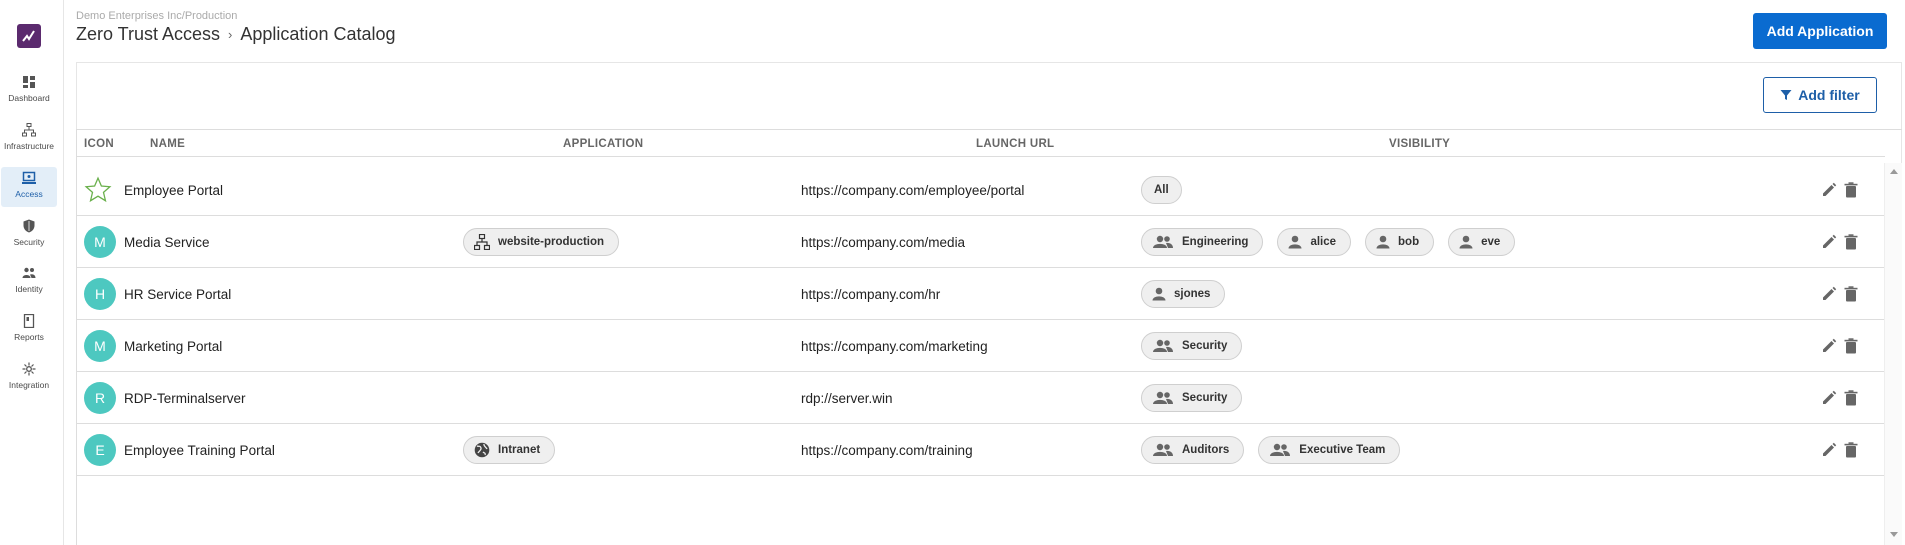 The width and height of the screenshot is (1905, 545). I want to click on column-header-icon: ICON, so click(99, 144).